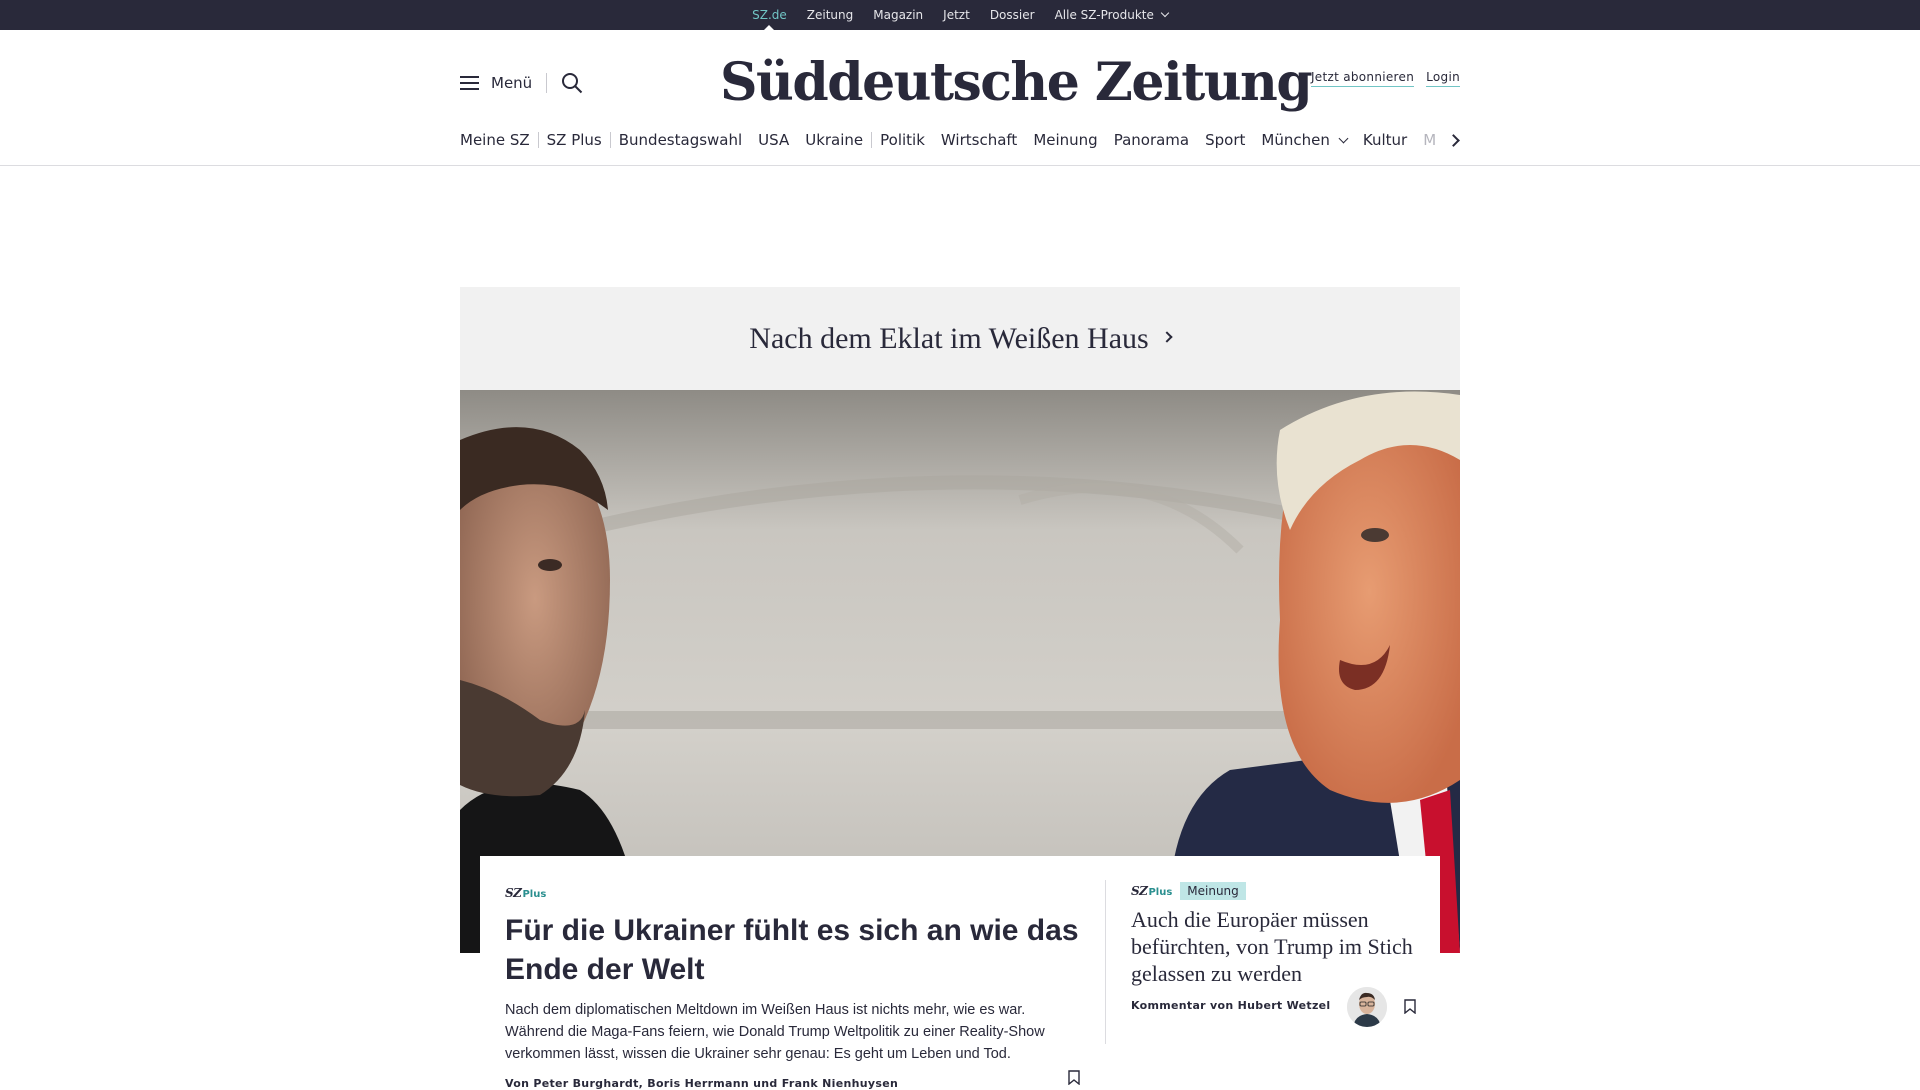 The height and width of the screenshot is (1090, 1920). I want to click on product-link-jetzt: Jetzt, so click(956, 15).